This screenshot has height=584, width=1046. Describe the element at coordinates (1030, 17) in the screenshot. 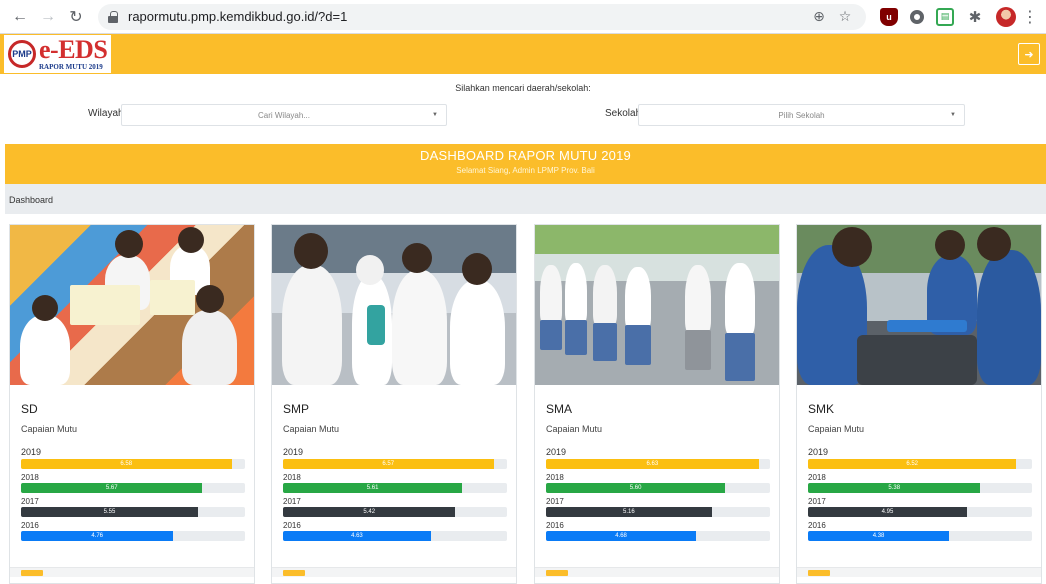

I see `menu-icon: ⋮` at that location.